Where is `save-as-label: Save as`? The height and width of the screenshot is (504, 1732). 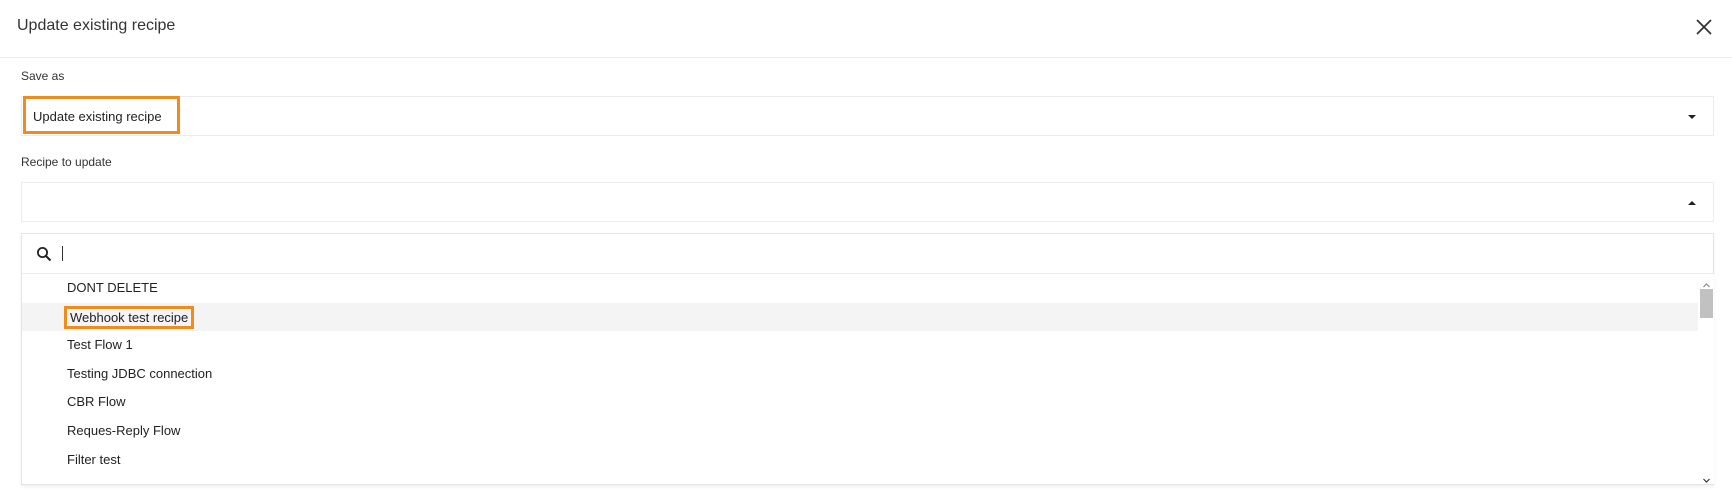 save-as-label: Save as is located at coordinates (43, 76).